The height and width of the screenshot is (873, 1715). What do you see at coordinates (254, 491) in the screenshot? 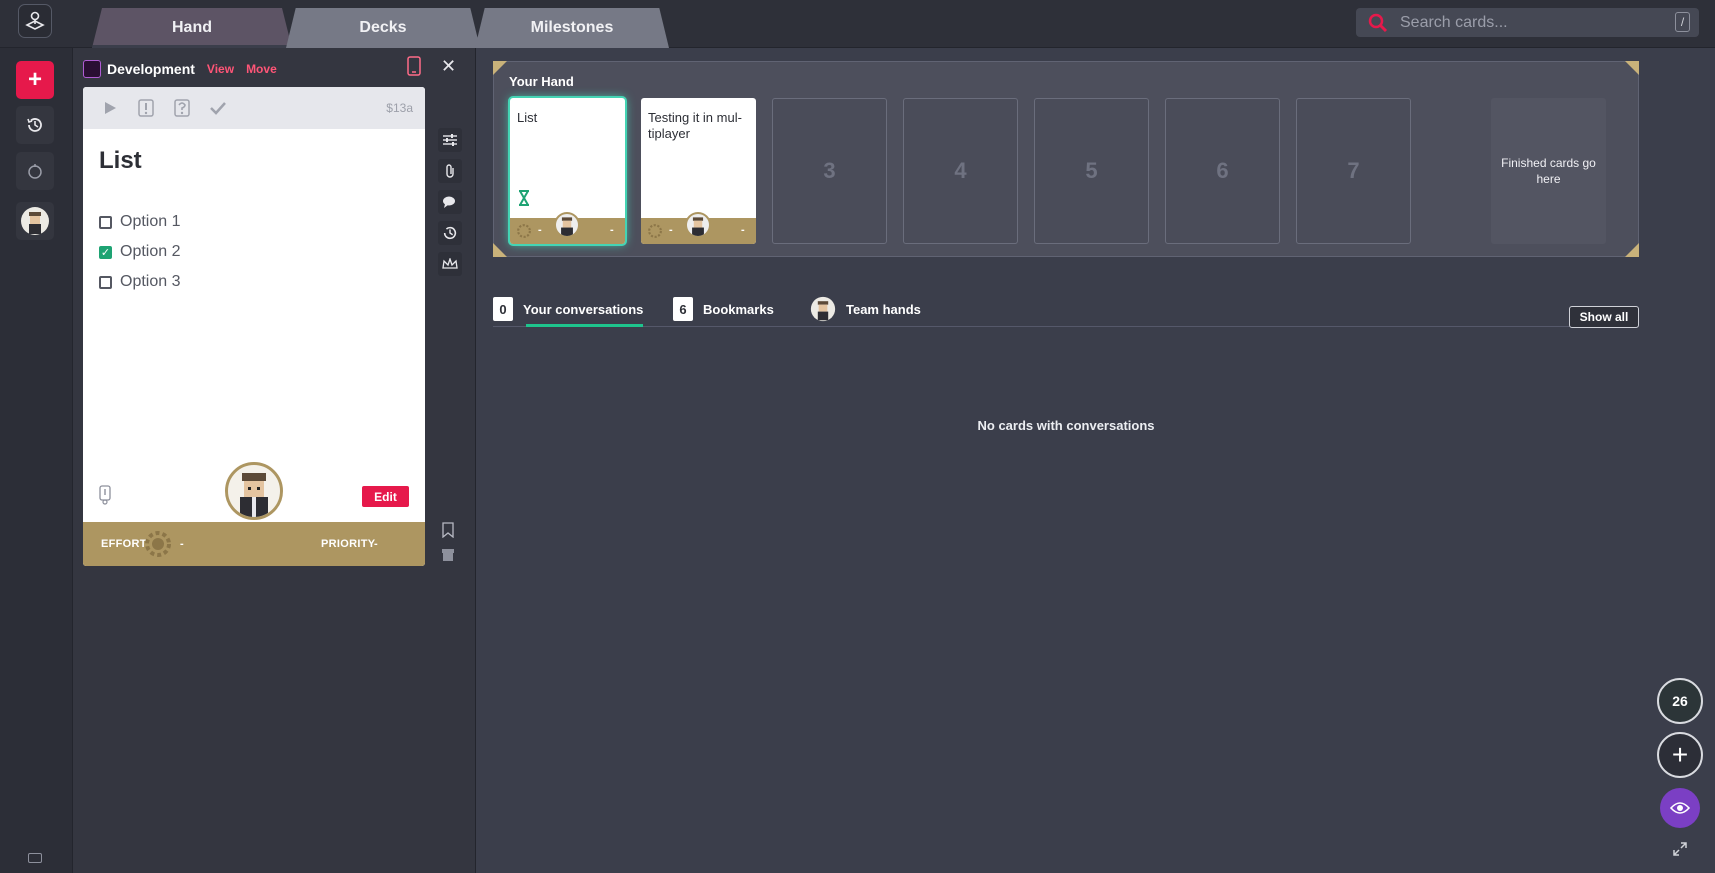
I see `assignee-avatar` at bounding box center [254, 491].